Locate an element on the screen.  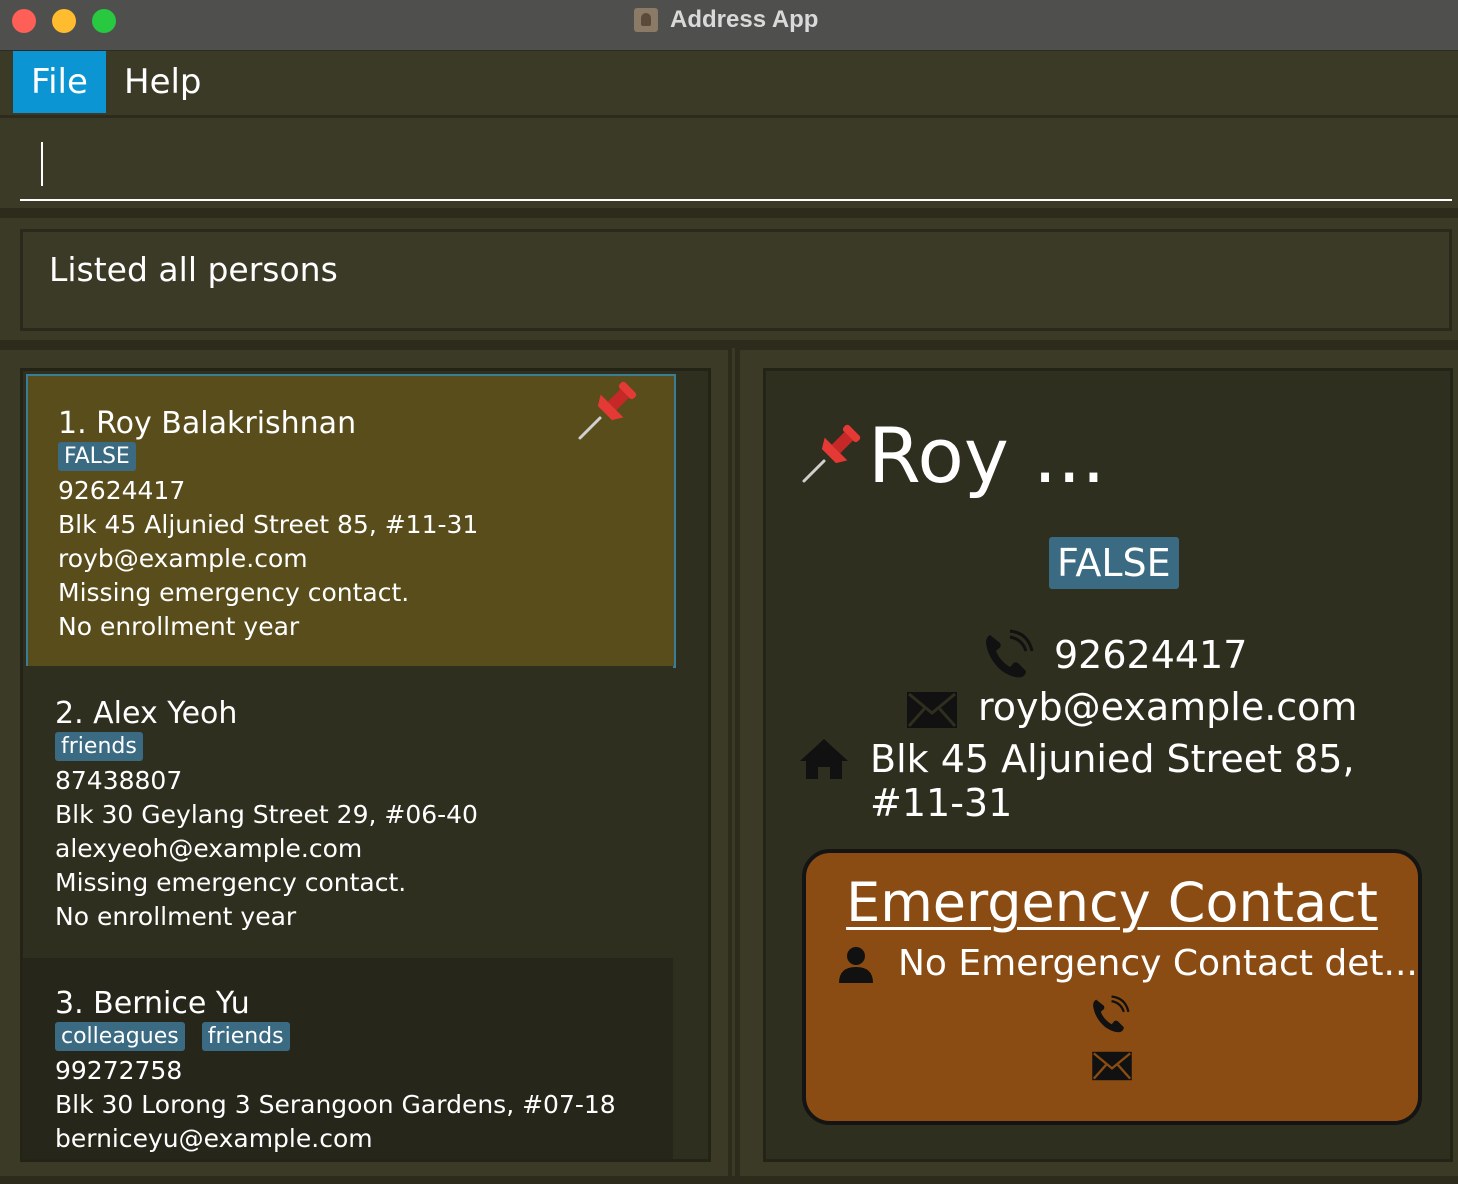
detail-phone: 92624417 is located at coordinates (1151, 655).